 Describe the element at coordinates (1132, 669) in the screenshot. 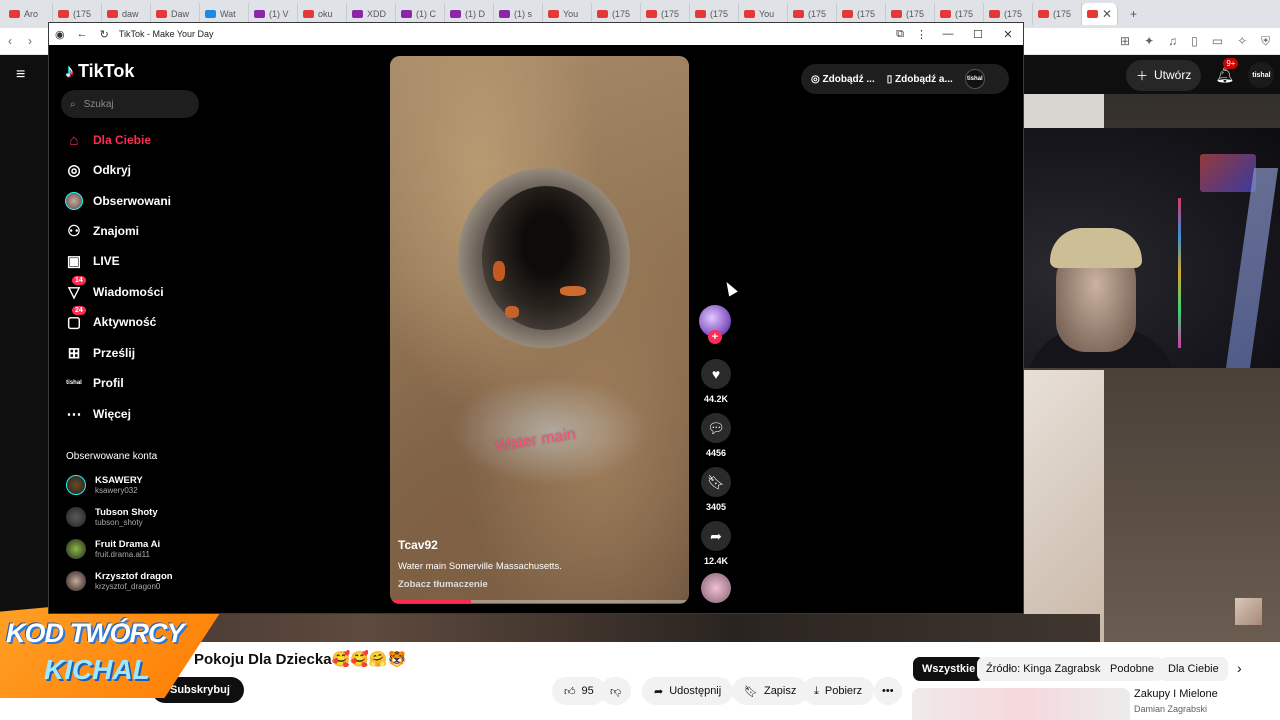

I see `filter-chip: Podobne` at that location.